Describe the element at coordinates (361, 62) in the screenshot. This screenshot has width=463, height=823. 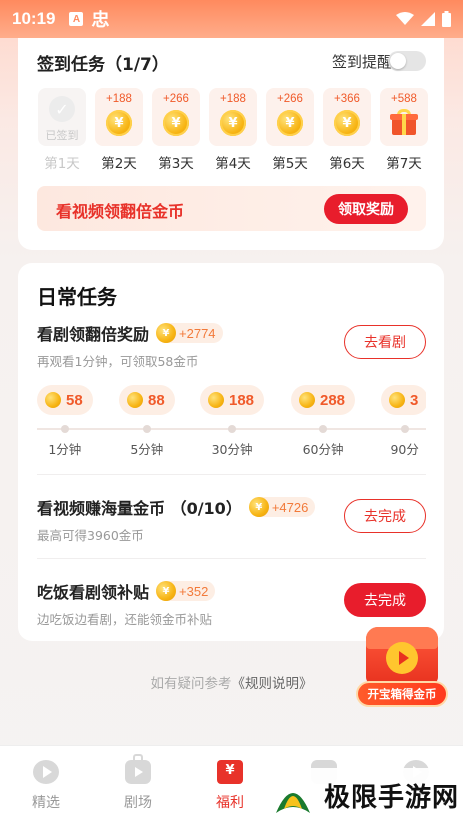
I see `checkin-remind-label: 签到提醒` at that location.